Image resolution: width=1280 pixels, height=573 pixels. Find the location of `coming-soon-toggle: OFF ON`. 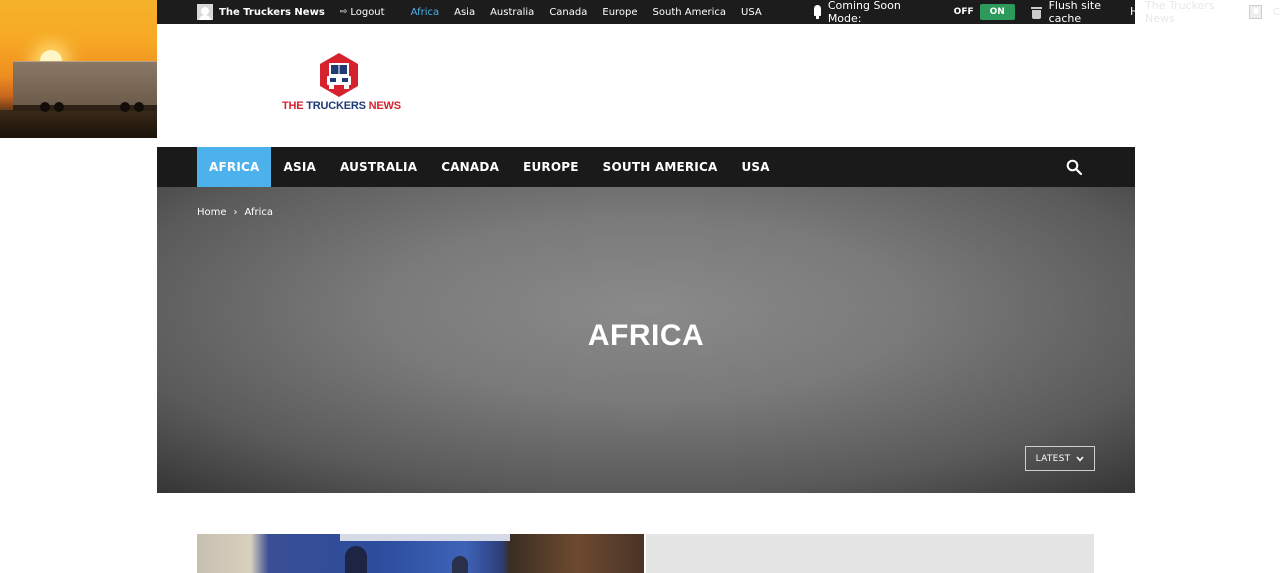

coming-soon-toggle: OFF ON is located at coordinates (981, 12).